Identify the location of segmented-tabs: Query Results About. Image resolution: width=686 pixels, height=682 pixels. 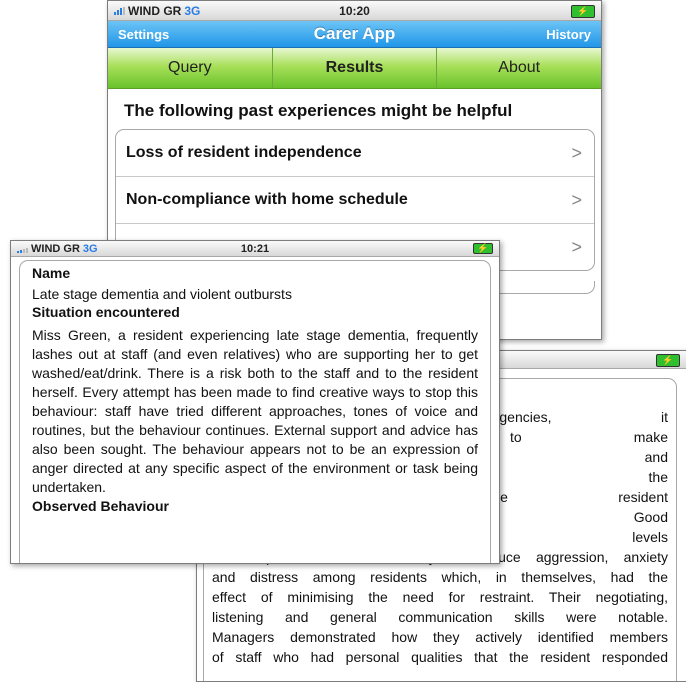
(354, 68).